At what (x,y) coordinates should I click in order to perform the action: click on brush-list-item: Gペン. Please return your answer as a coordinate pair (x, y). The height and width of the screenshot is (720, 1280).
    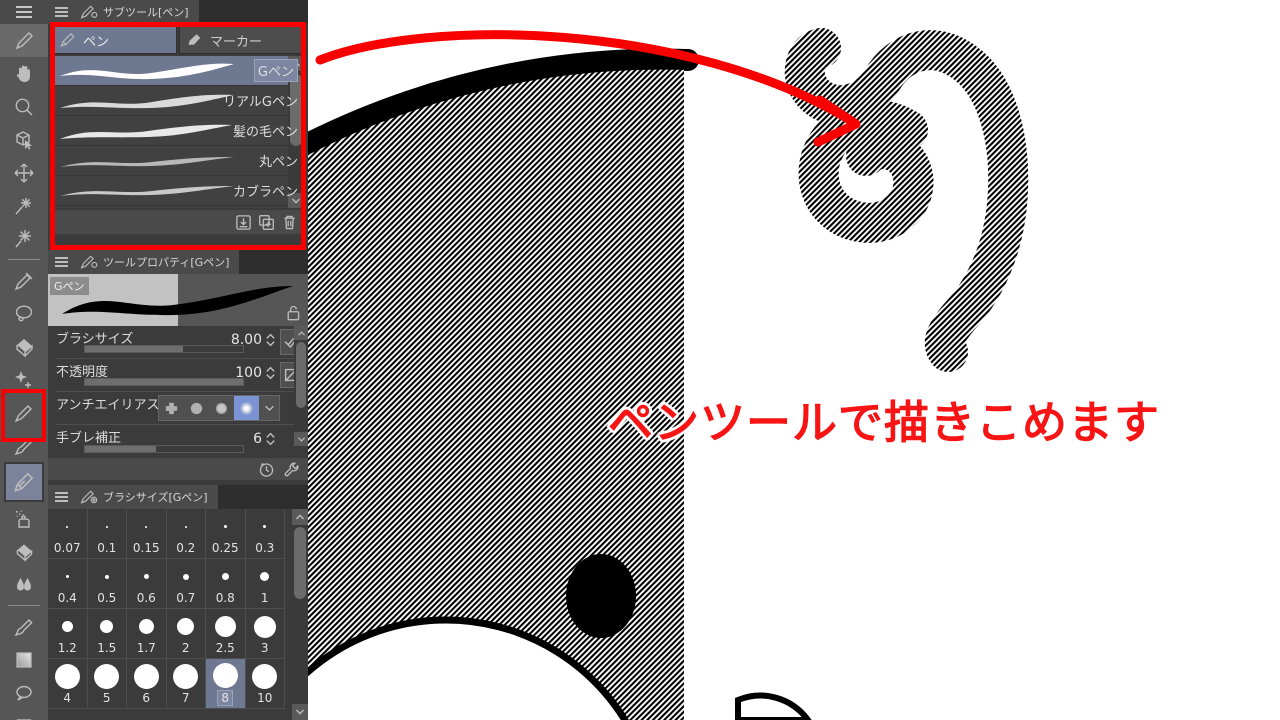
    Looking at the image, I should click on (178, 71).